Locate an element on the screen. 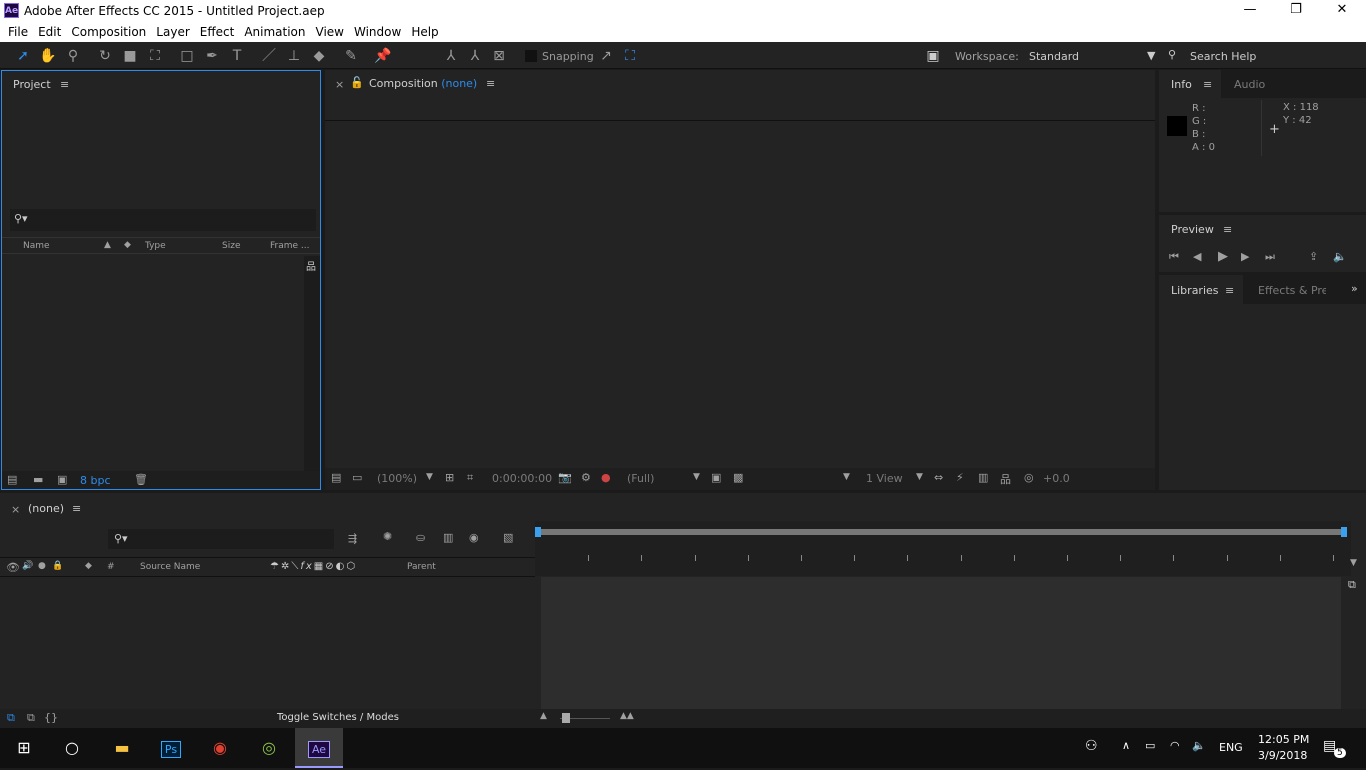  snapshot-icon: 📷 is located at coordinates (565, 477).